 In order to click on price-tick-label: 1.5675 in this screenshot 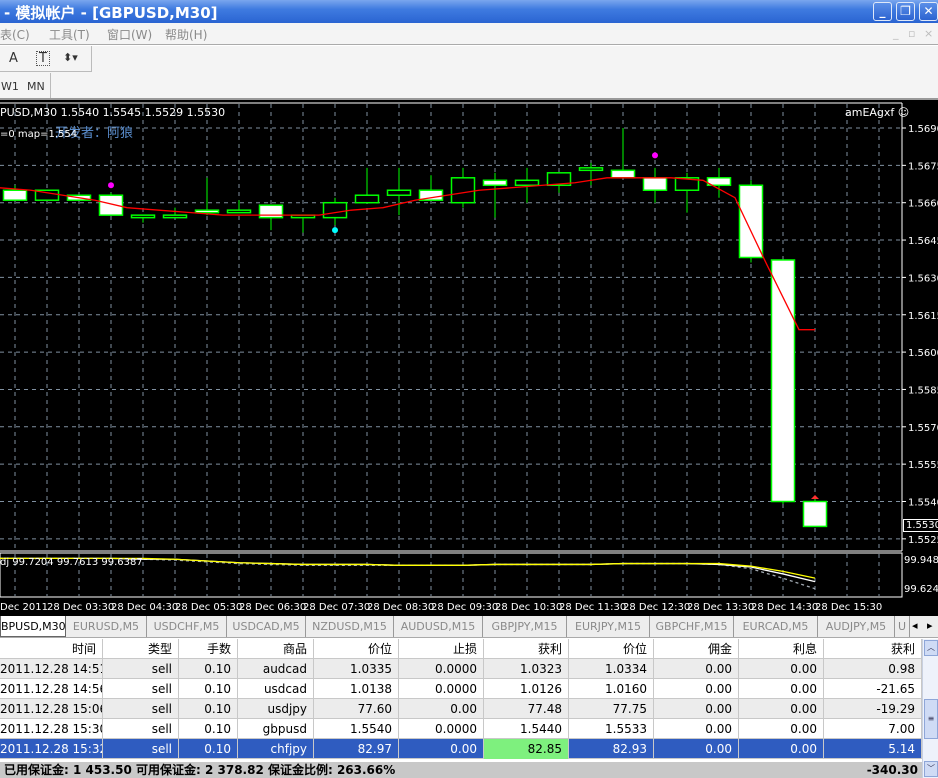, I will do `click(923, 166)`.